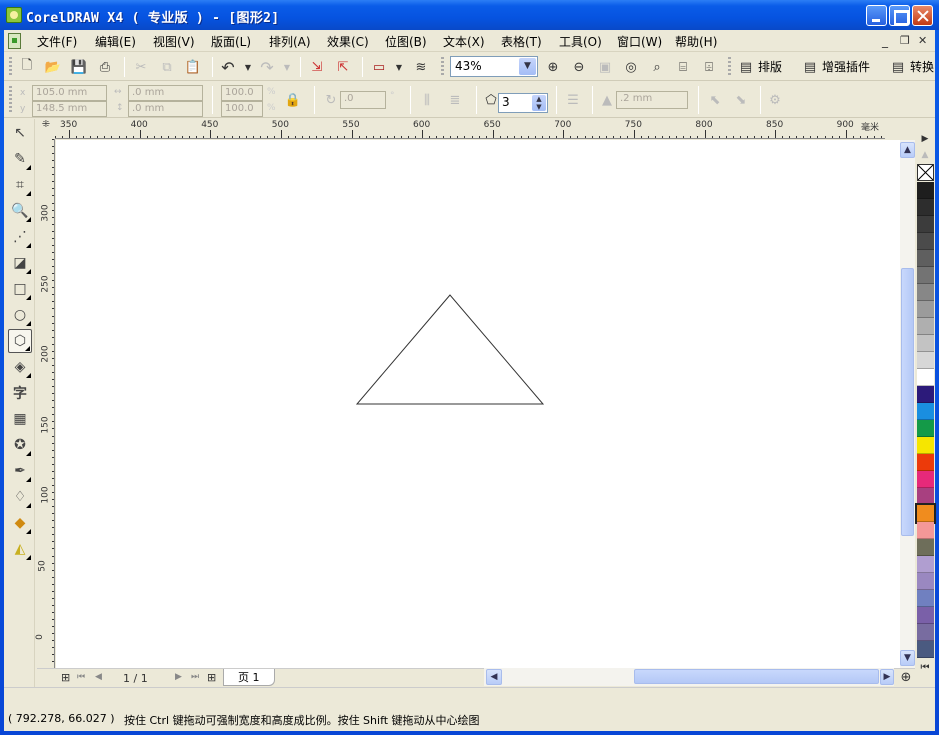  What do you see at coordinates (20, 133) in the screenshot?
I see `pick-tool: ↖` at bounding box center [20, 133].